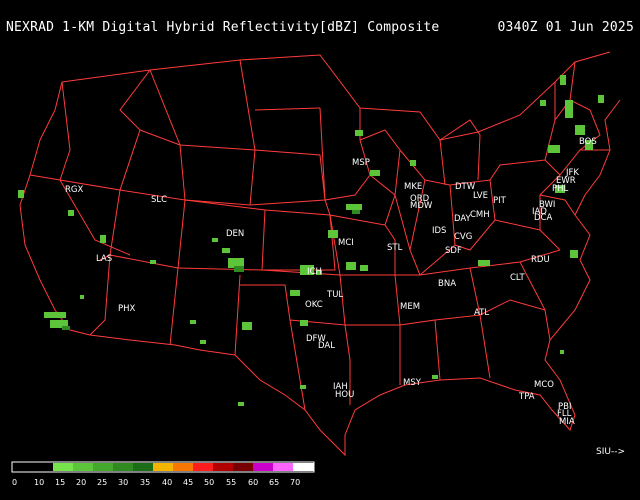 Image resolution: width=640 pixels, height=500 pixels. What do you see at coordinates (395, 248) in the screenshot?
I see `city-stl: STL` at bounding box center [395, 248].